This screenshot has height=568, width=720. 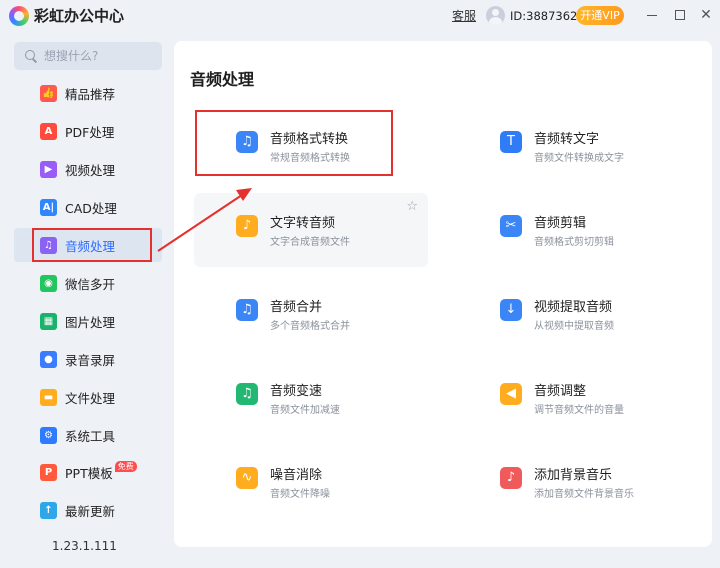 I want to click on sidebar-item-label: CAD处理, so click(x=91, y=208).